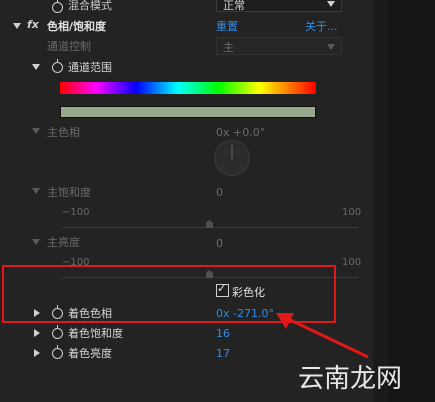  Describe the element at coordinates (36, 131) in the screenshot. I see `master-hue-twirl-icon` at that location.